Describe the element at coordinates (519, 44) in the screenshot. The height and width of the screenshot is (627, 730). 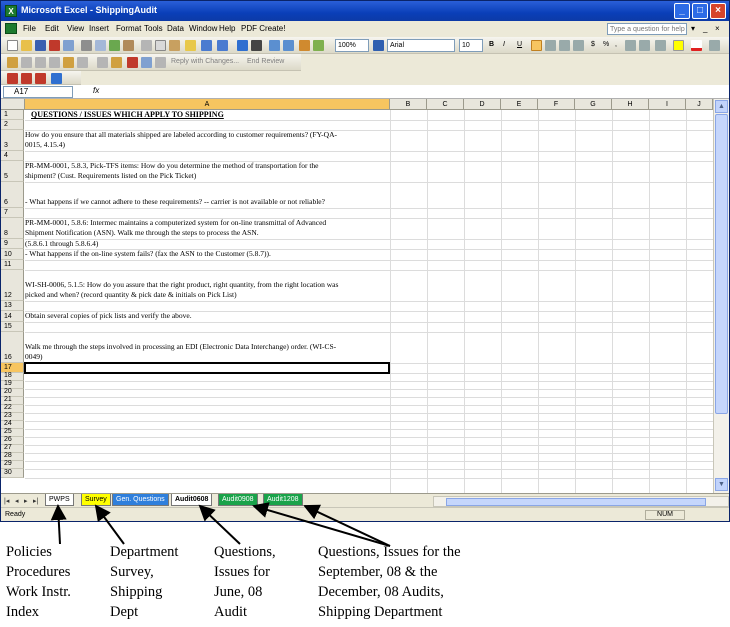
I see `underline-button: U` at that location.